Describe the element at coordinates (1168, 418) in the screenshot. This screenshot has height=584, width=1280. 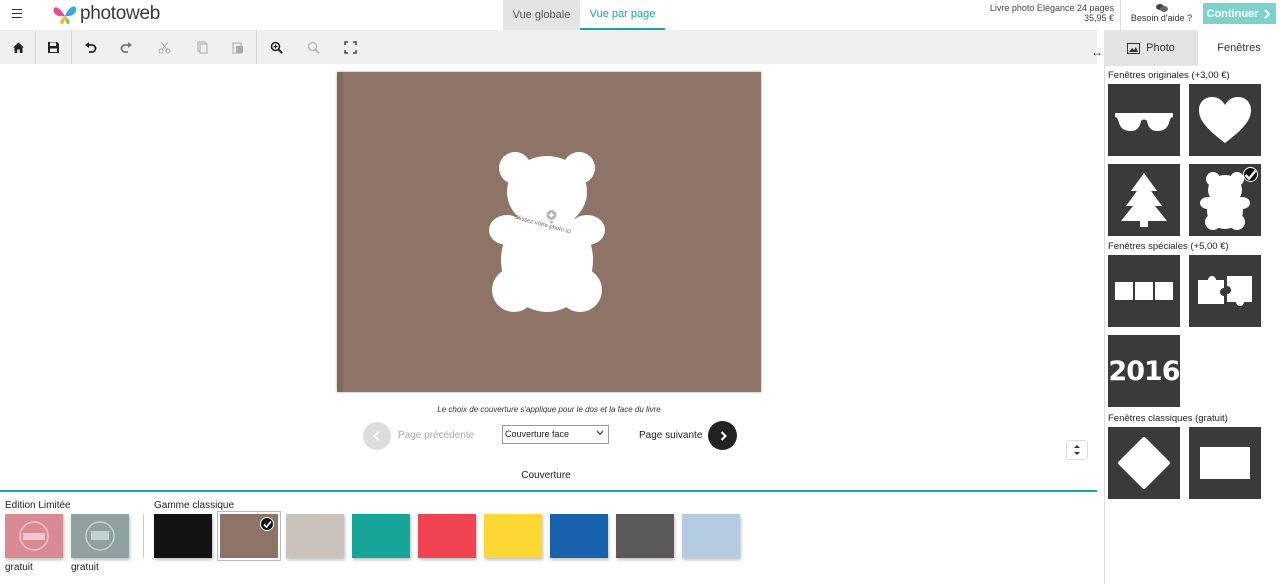
I see `section-title-classiques: Fenêtres classiques (gratuit)` at that location.